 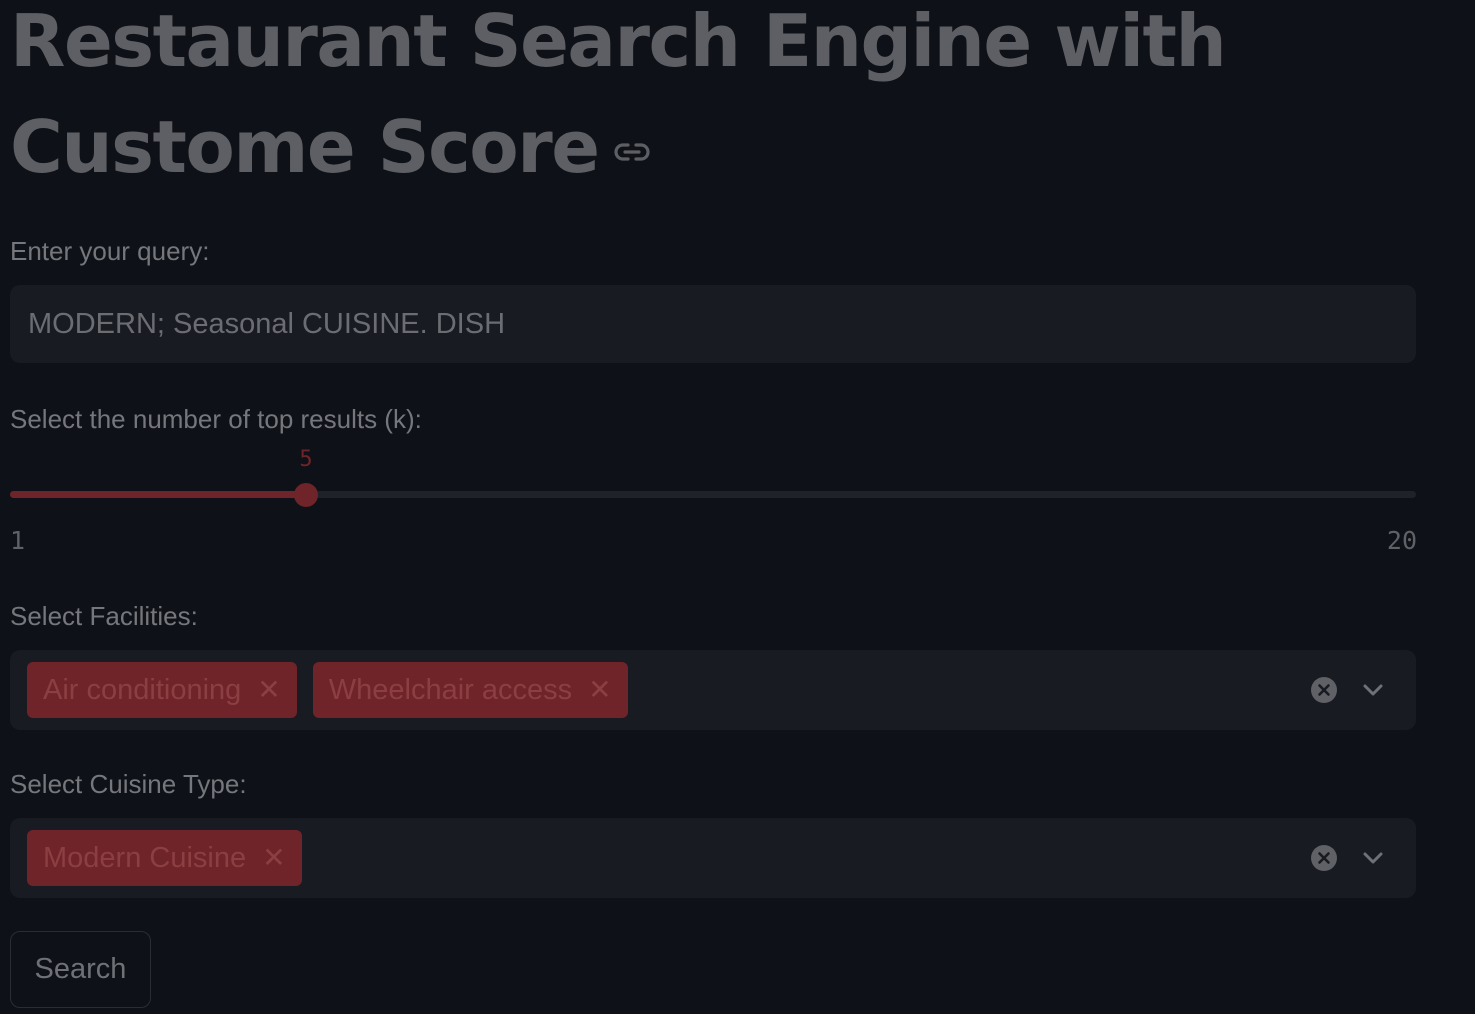 I want to click on slider-min-label: 1, so click(x=18, y=540).